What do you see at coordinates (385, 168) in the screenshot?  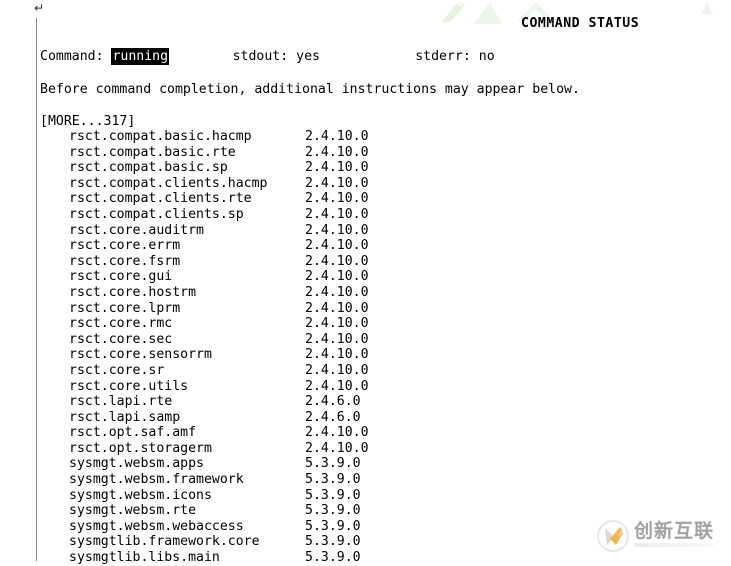 I see `table-row: rsct.compat.basic.sp 2.4.10.0` at bounding box center [385, 168].